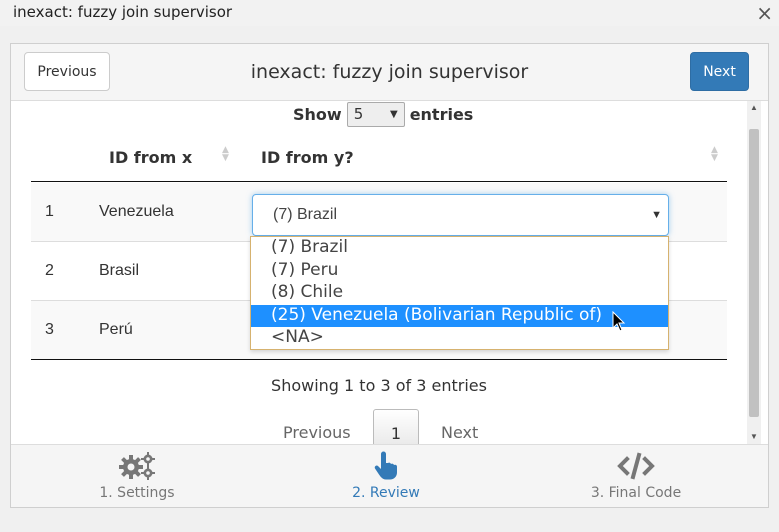 Image resolution: width=779 pixels, height=532 pixels. Describe the element at coordinates (375, 114) in the screenshot. I see `entries-select: 5 ▼` at that location.